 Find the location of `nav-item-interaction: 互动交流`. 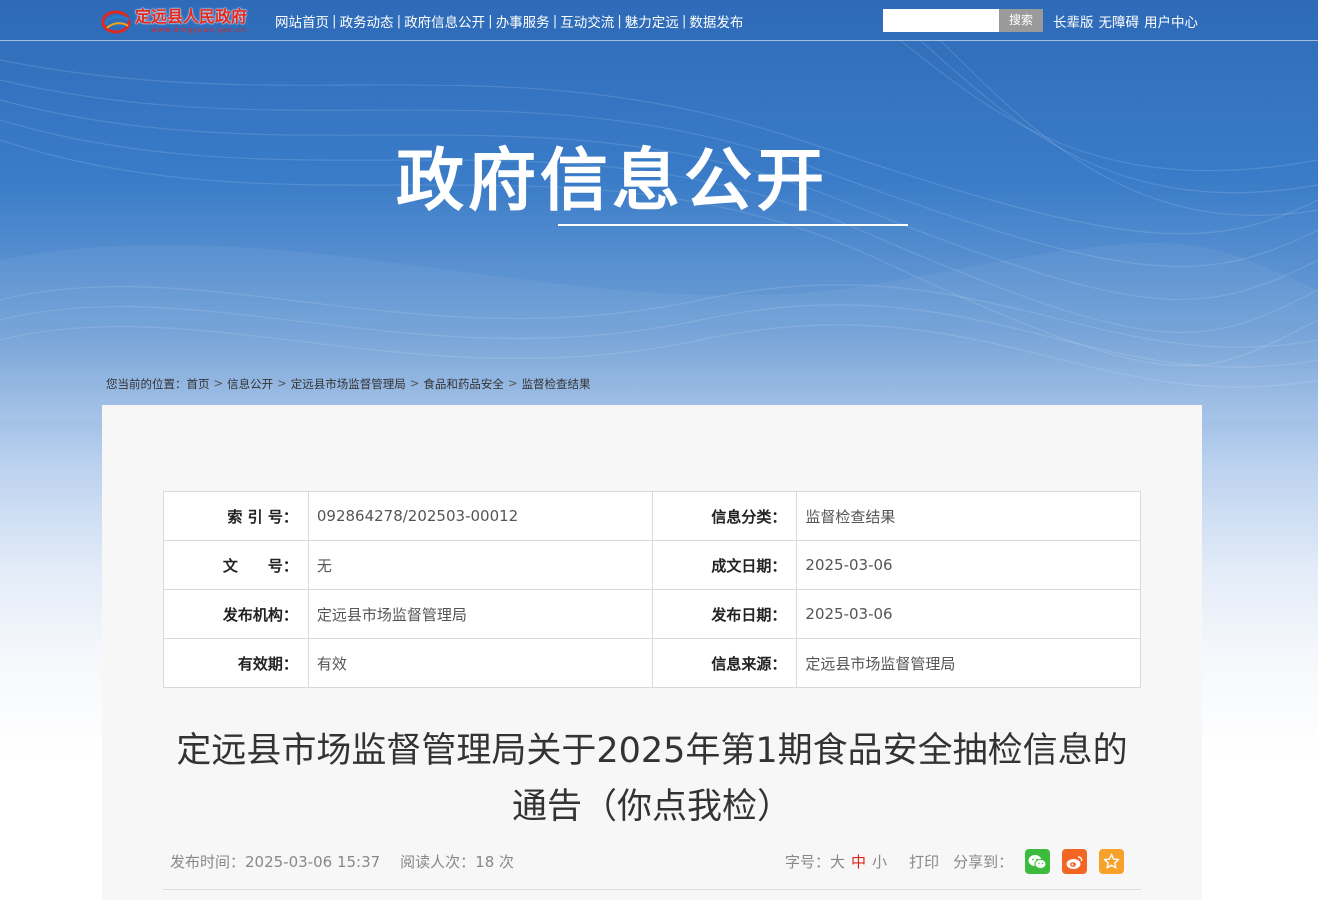

nav-item-interaction: 互动交流 is located at coordinates (587, 21).